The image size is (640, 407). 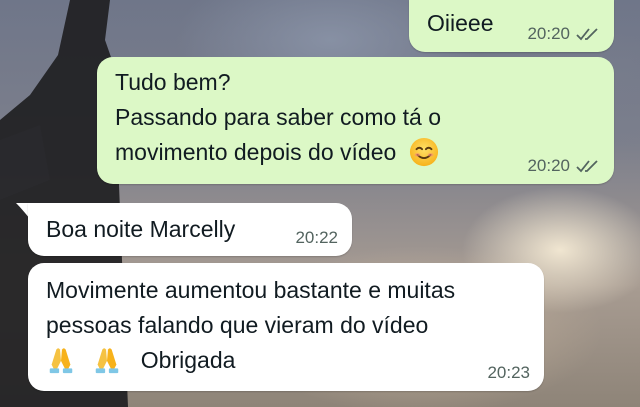 What do you see at coordinates (256, 152) in the screenshot?
I see `message-line-text: movimento depois do vídeo` at bounding box center [256, 152].